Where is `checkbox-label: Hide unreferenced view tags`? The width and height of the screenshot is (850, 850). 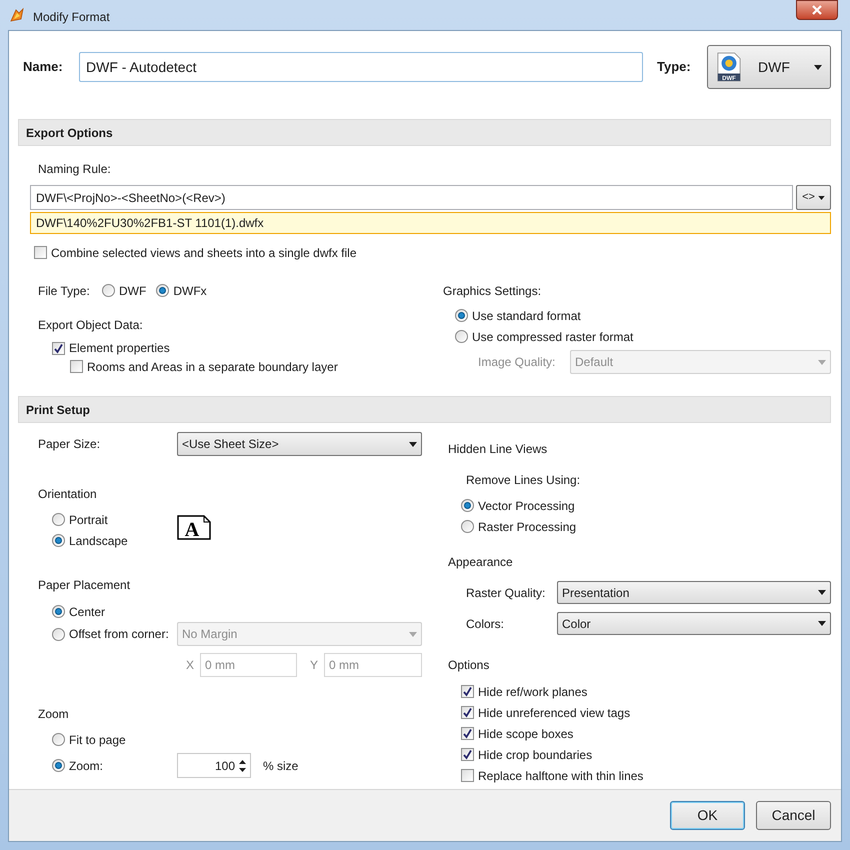 checkbox-label: Hide unreferenced view tags is located at coordinates (554, 713).